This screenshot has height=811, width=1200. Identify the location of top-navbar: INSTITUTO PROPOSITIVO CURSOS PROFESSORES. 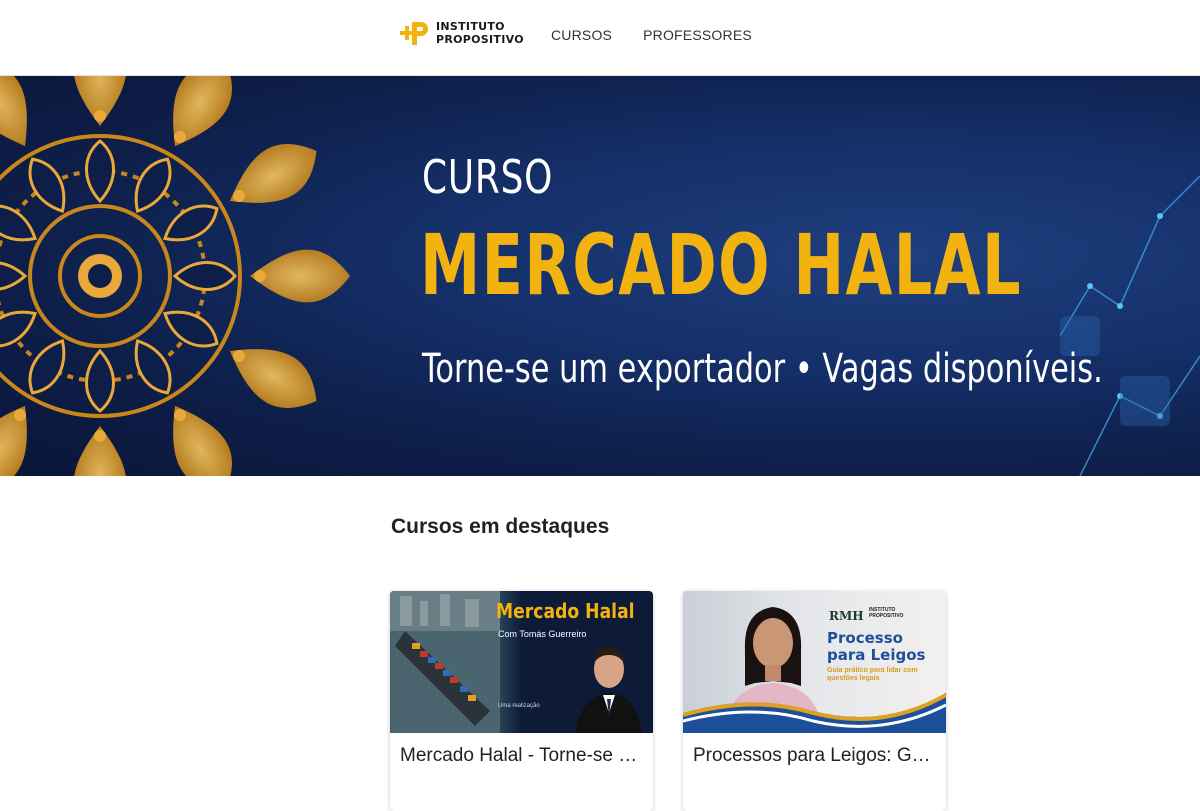
(600, 38).